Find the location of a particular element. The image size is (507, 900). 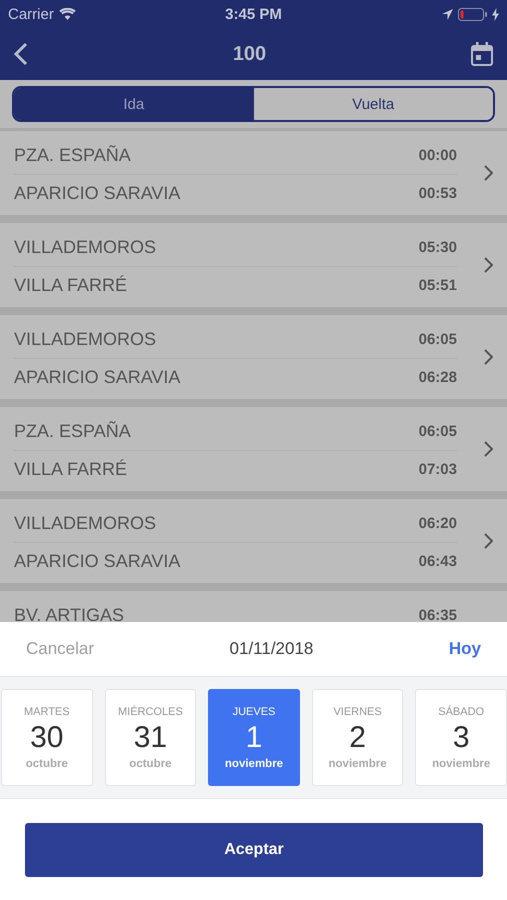

back-icon is located at coordinates (21, 54).